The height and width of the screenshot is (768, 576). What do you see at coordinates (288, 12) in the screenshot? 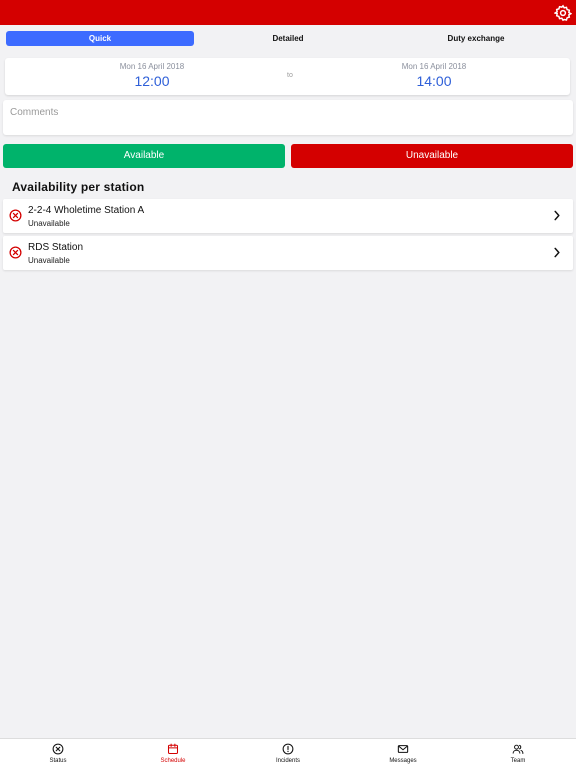
I see `top-bar` at bounding box center [288, 12].